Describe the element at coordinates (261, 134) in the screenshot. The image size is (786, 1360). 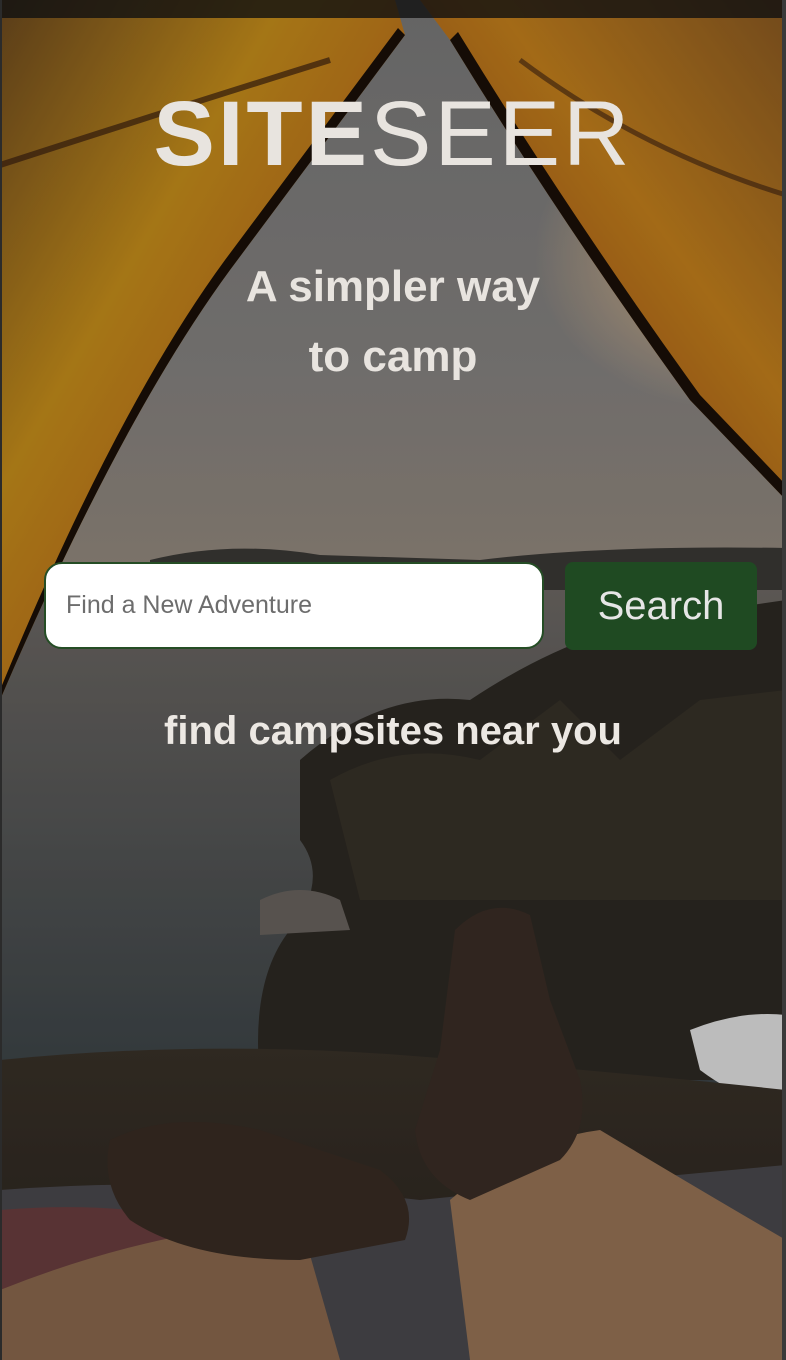
I see `logo-bold-part: SITE` at that location.